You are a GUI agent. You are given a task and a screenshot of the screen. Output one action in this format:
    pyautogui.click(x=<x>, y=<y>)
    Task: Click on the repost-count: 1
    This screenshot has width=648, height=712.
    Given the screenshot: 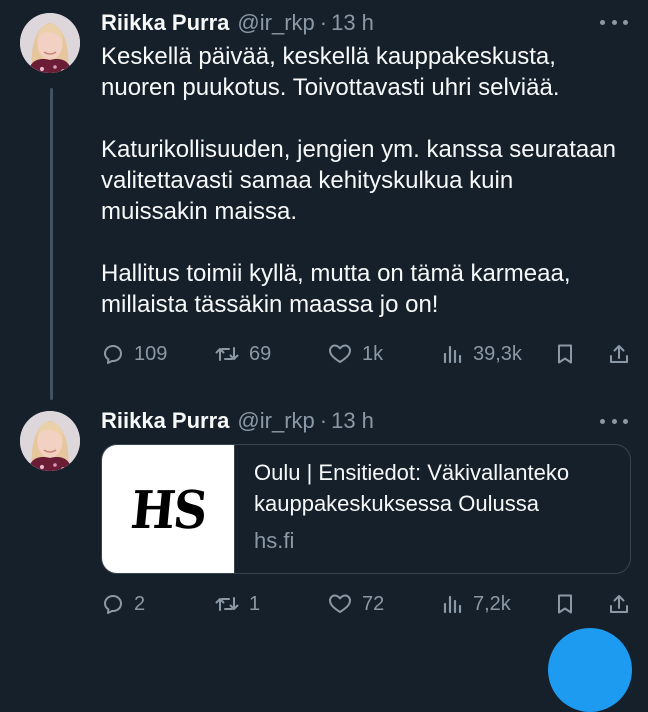 What is the action you would take?
    pyautogui.click(x=255, y=603)
    